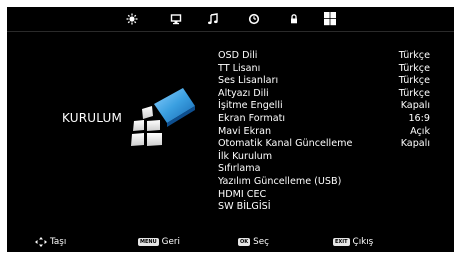  I want to click on menu-item-label: HDMI CEC, so click(242, 194).